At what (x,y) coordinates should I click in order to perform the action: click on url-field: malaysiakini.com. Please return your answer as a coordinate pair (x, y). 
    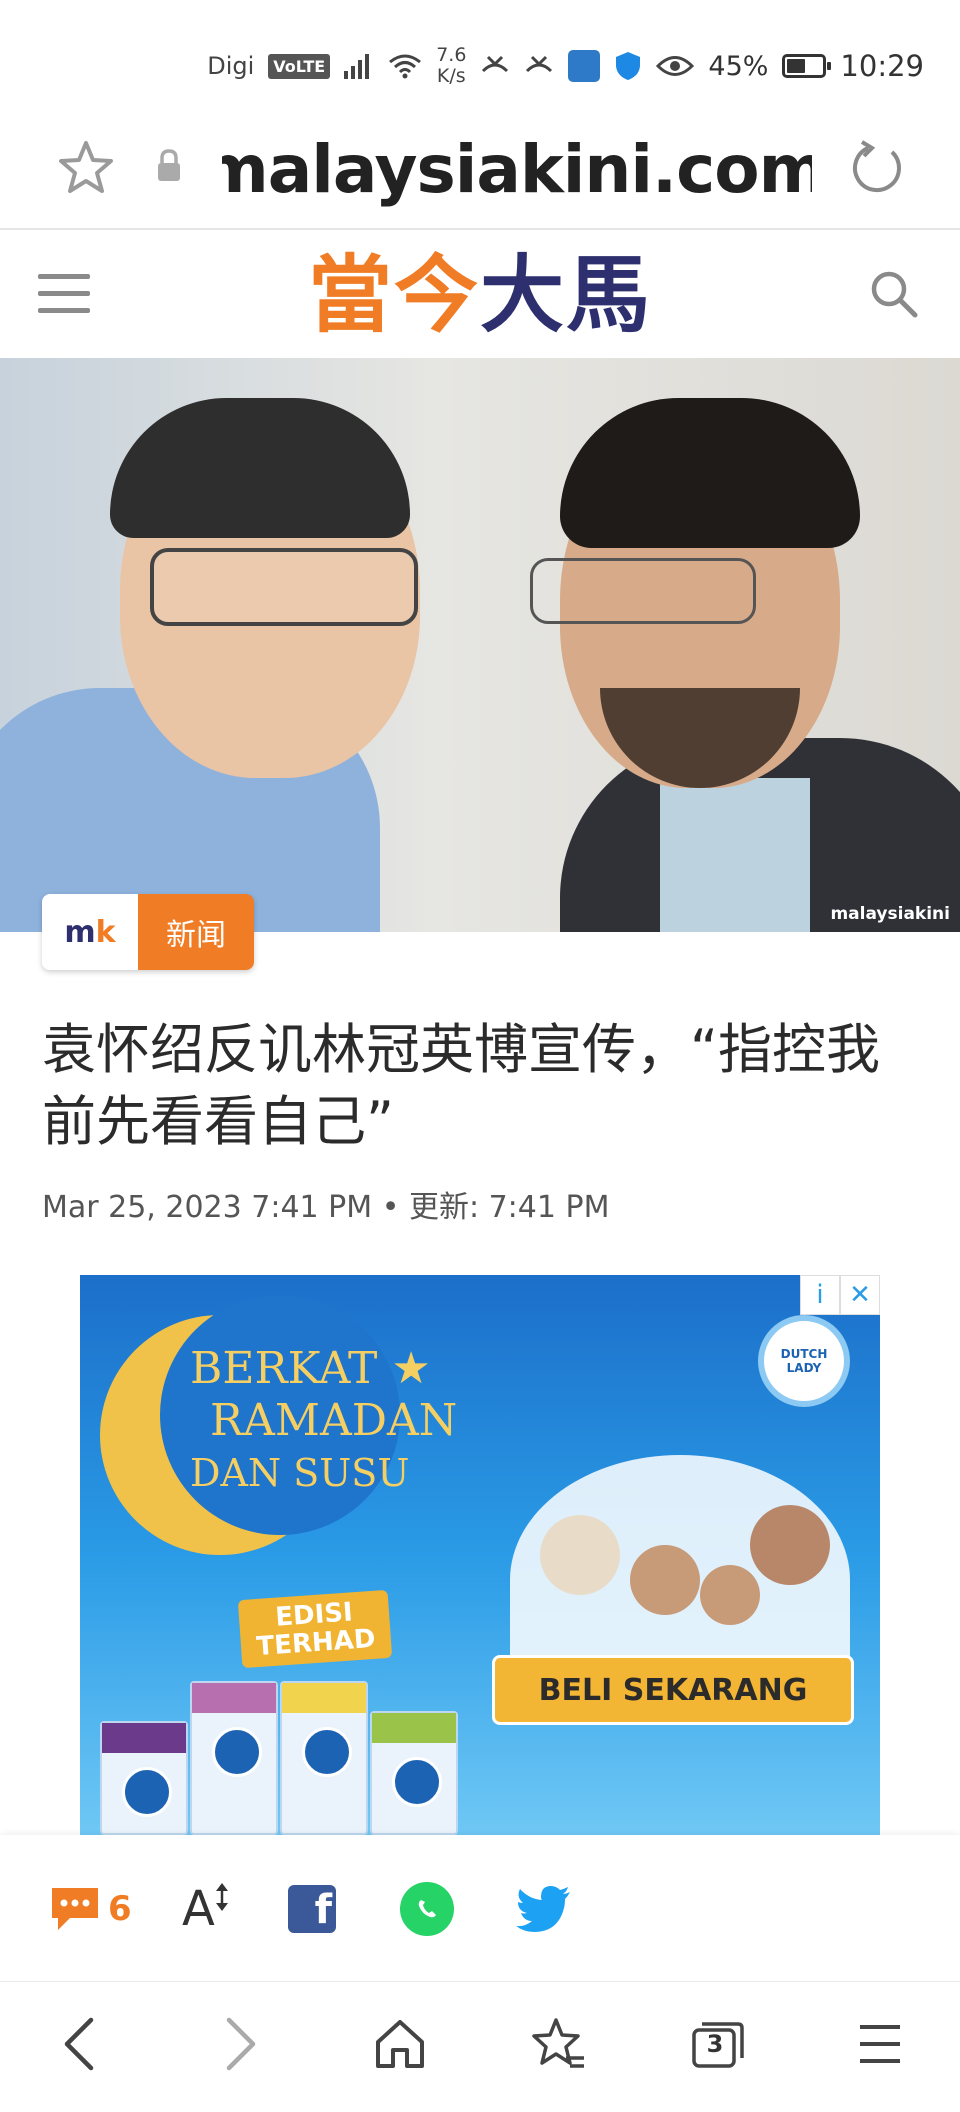
    Looking at the image, I should click on (517, 170).